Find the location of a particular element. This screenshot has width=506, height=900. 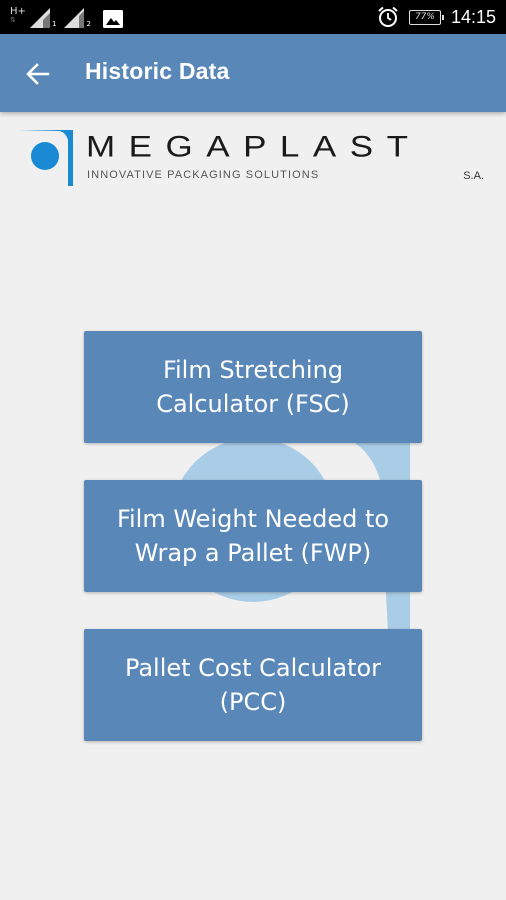

arrow-left-icon is located at coordinates (38, 74).